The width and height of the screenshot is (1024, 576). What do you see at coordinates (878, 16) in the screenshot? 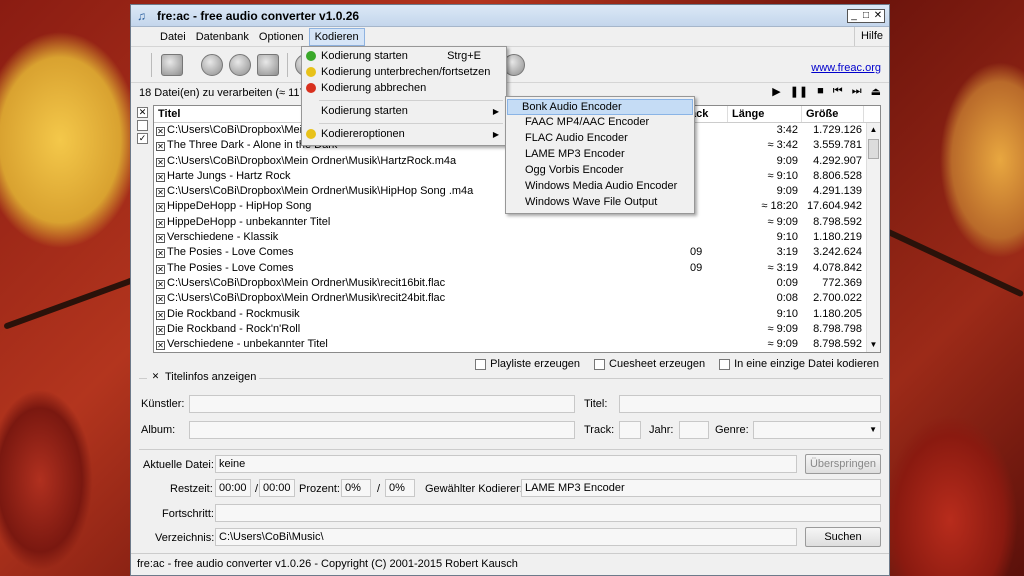
I see `close-icon: ✕` at bounding box center [878, 16].